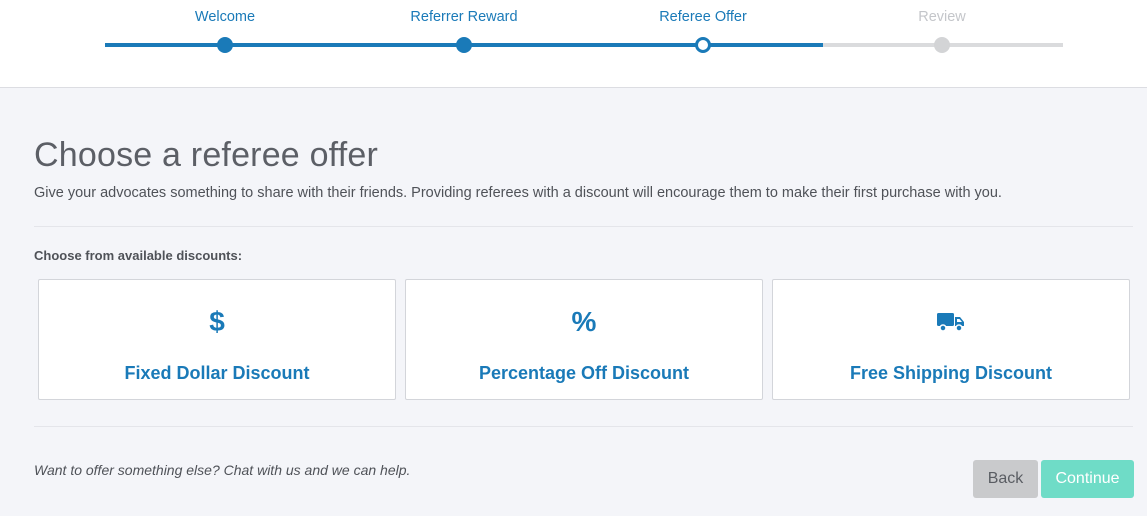  I want to click on step-dot-welcome, so click(225, 45).